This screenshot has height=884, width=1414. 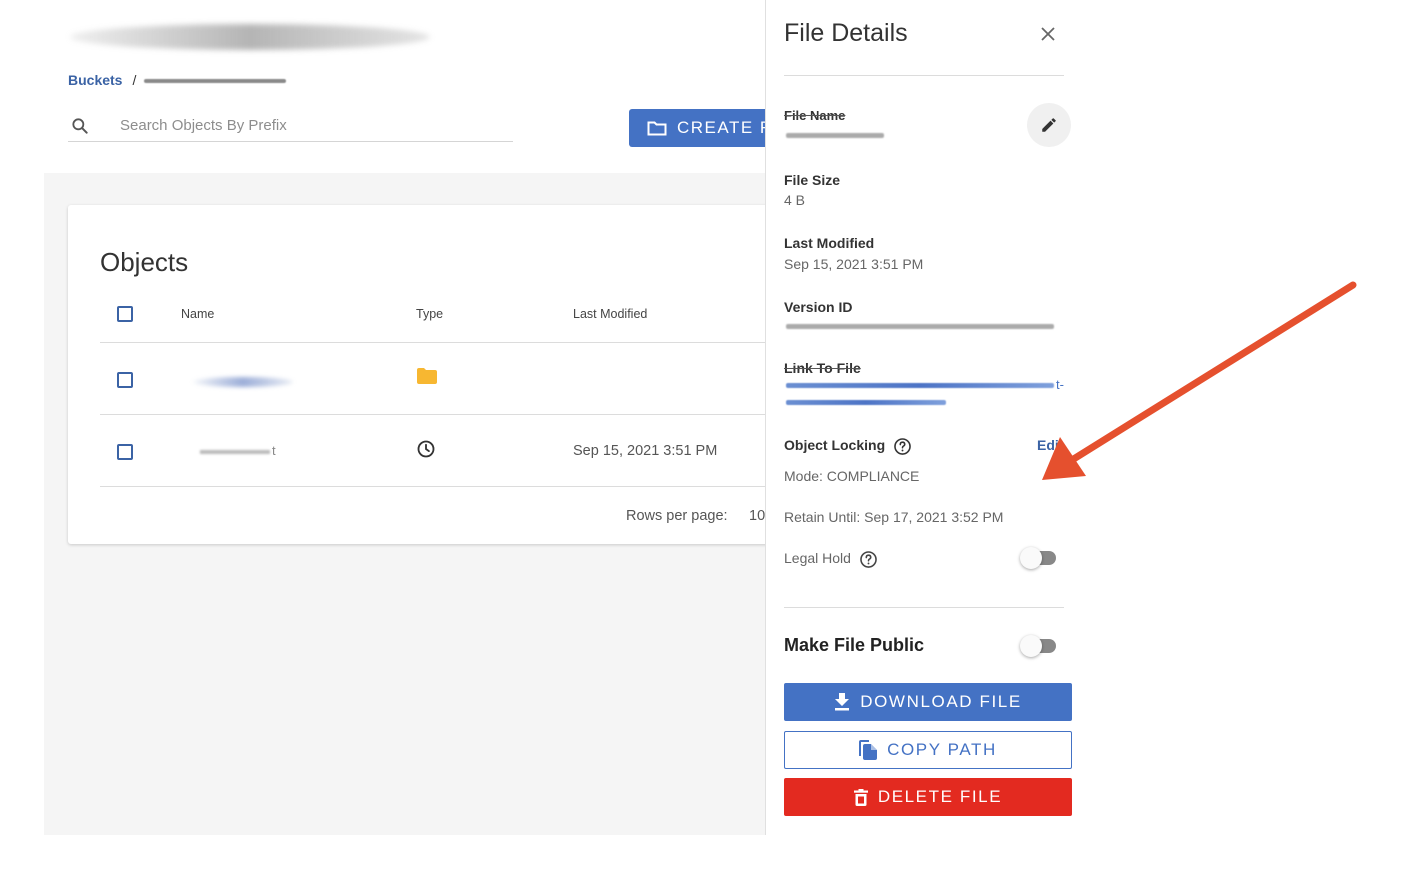 What do you see at coordinates (1199, 380) in the screenshot?
I see `annotation-arrow` at bounding box center [1199, 380].